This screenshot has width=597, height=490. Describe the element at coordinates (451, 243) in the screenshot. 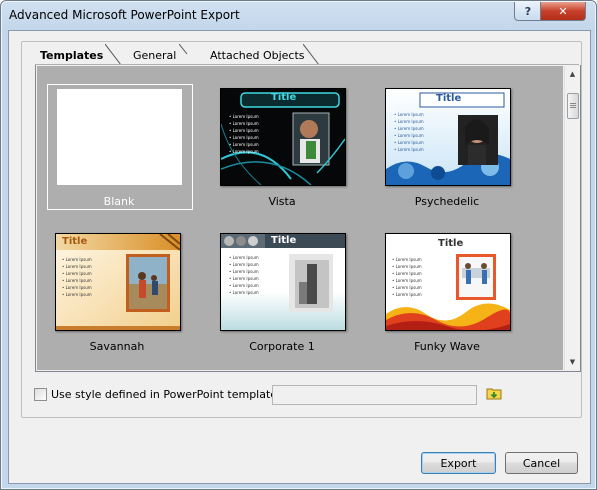

I see `funky-wave-slide-title: Title` at that location.